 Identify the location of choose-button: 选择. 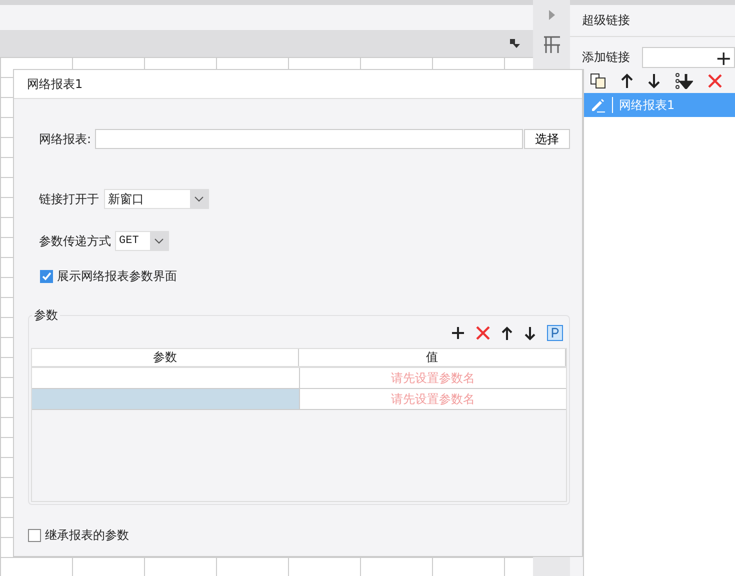
(547, 139).